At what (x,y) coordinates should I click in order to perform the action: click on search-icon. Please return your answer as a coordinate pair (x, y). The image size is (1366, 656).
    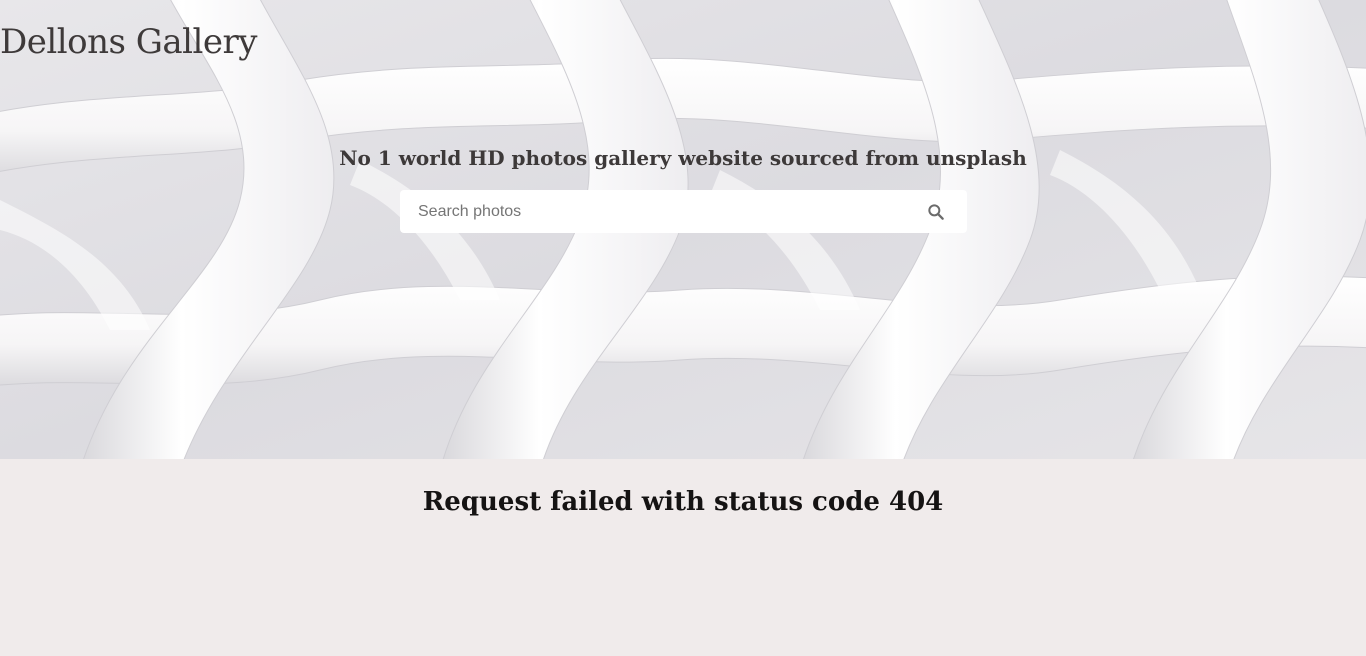
    Looking at the image, I should click on (936, 211).